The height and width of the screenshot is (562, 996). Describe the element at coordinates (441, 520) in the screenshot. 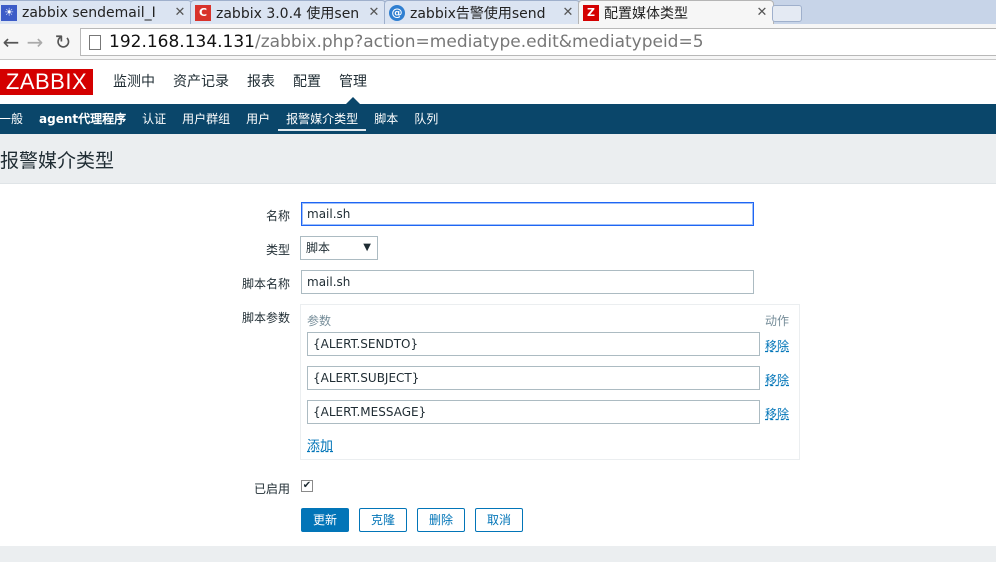

I see `delete-button: 删除` at that location.